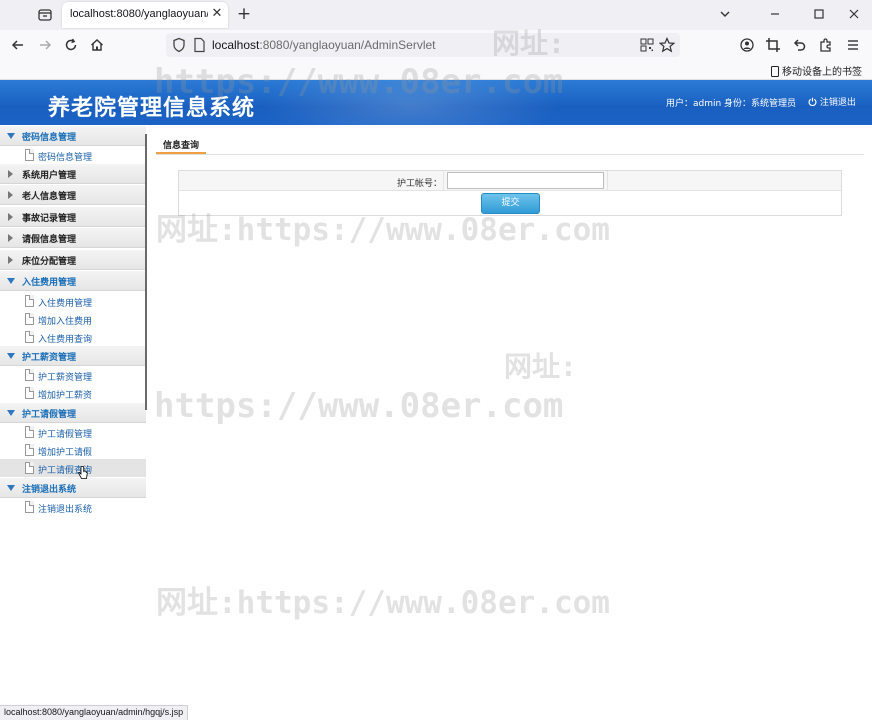  I want to click on url-text: localhost:8080/yanglaoyuan/AdminServlet, so click(324, 45).